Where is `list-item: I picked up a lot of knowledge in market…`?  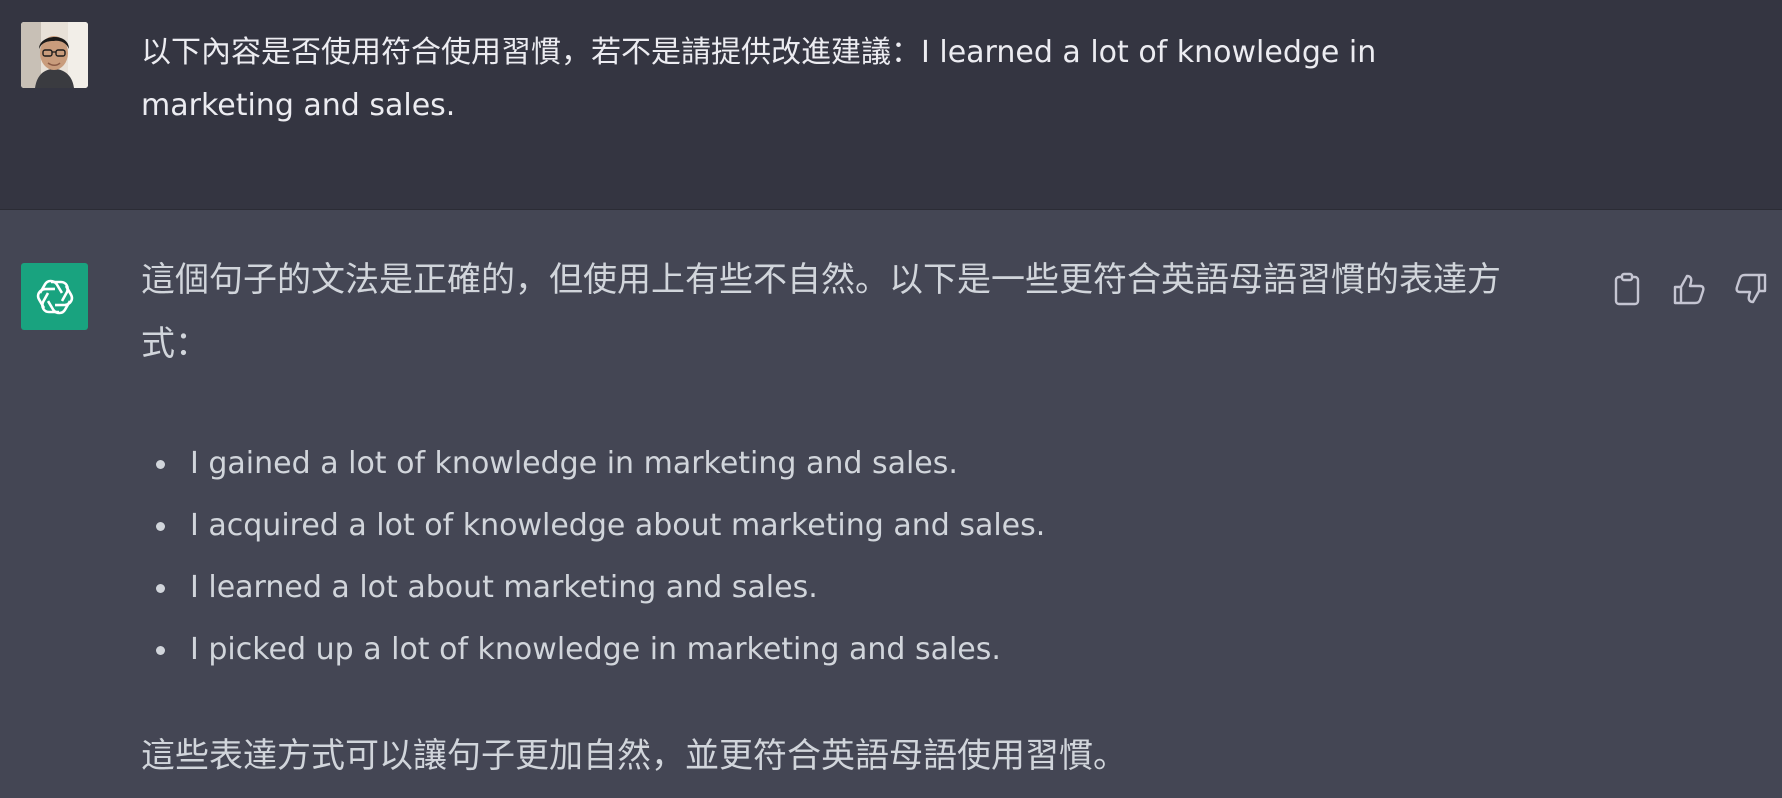 list-item: I picked up a lot of knowledge in market… is located at coordinates (791, 650).